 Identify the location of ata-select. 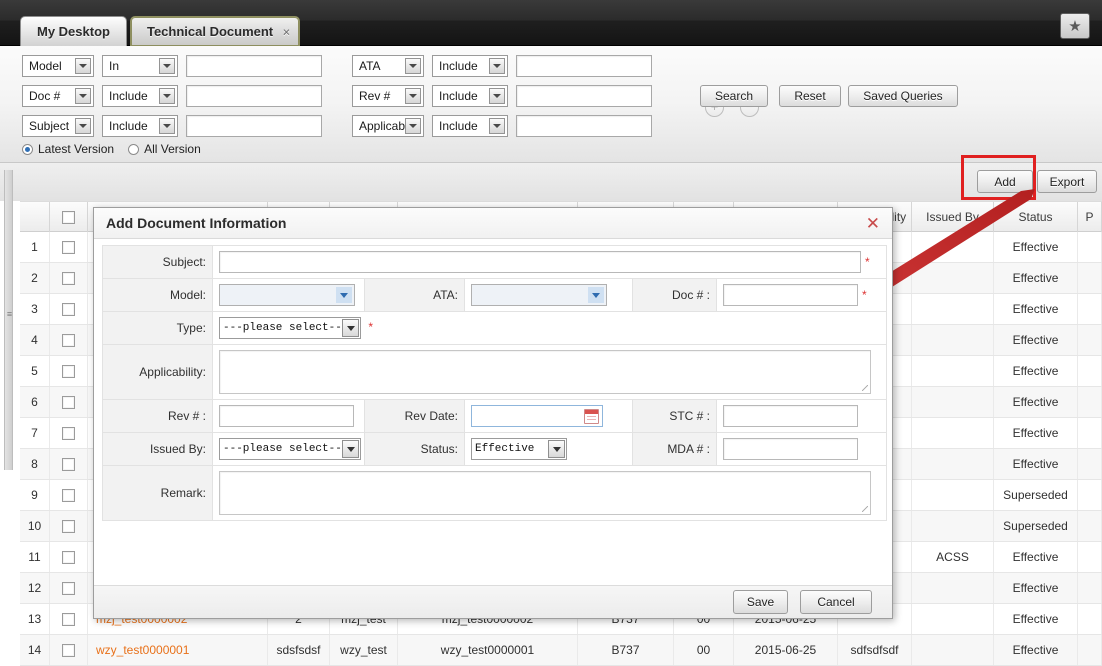
(539, 295).